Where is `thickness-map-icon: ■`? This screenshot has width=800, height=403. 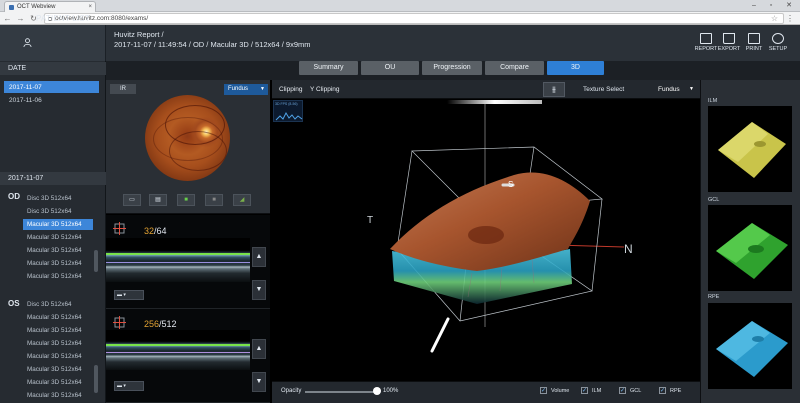
thickness-map-icon: ■ is located at coordinates (186, 200).